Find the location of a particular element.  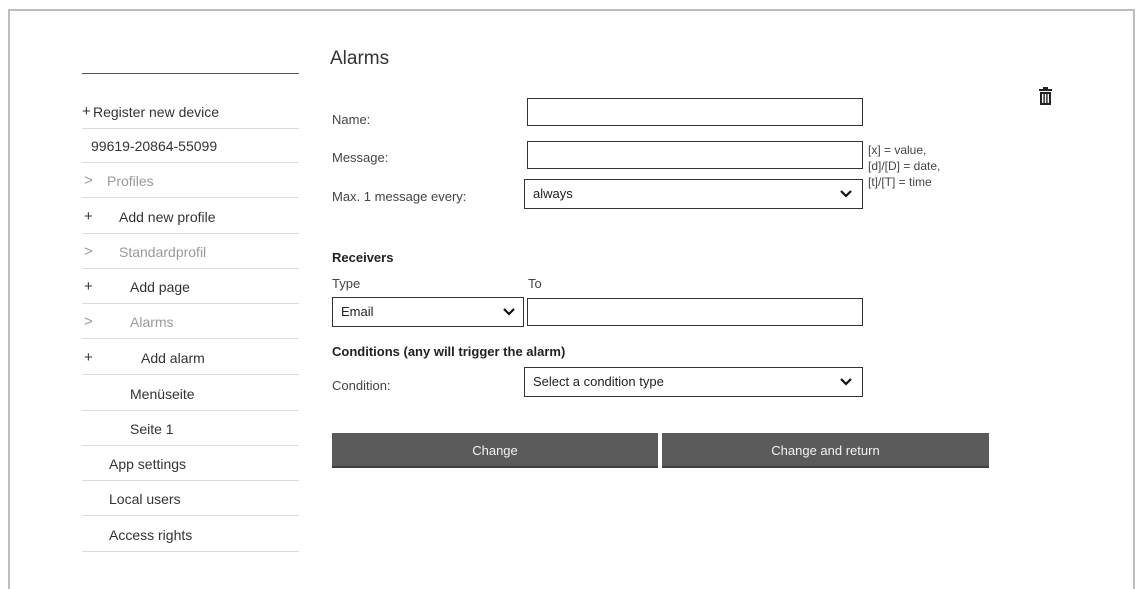

condition-label: Condition: is located at coordinates (361, 385).